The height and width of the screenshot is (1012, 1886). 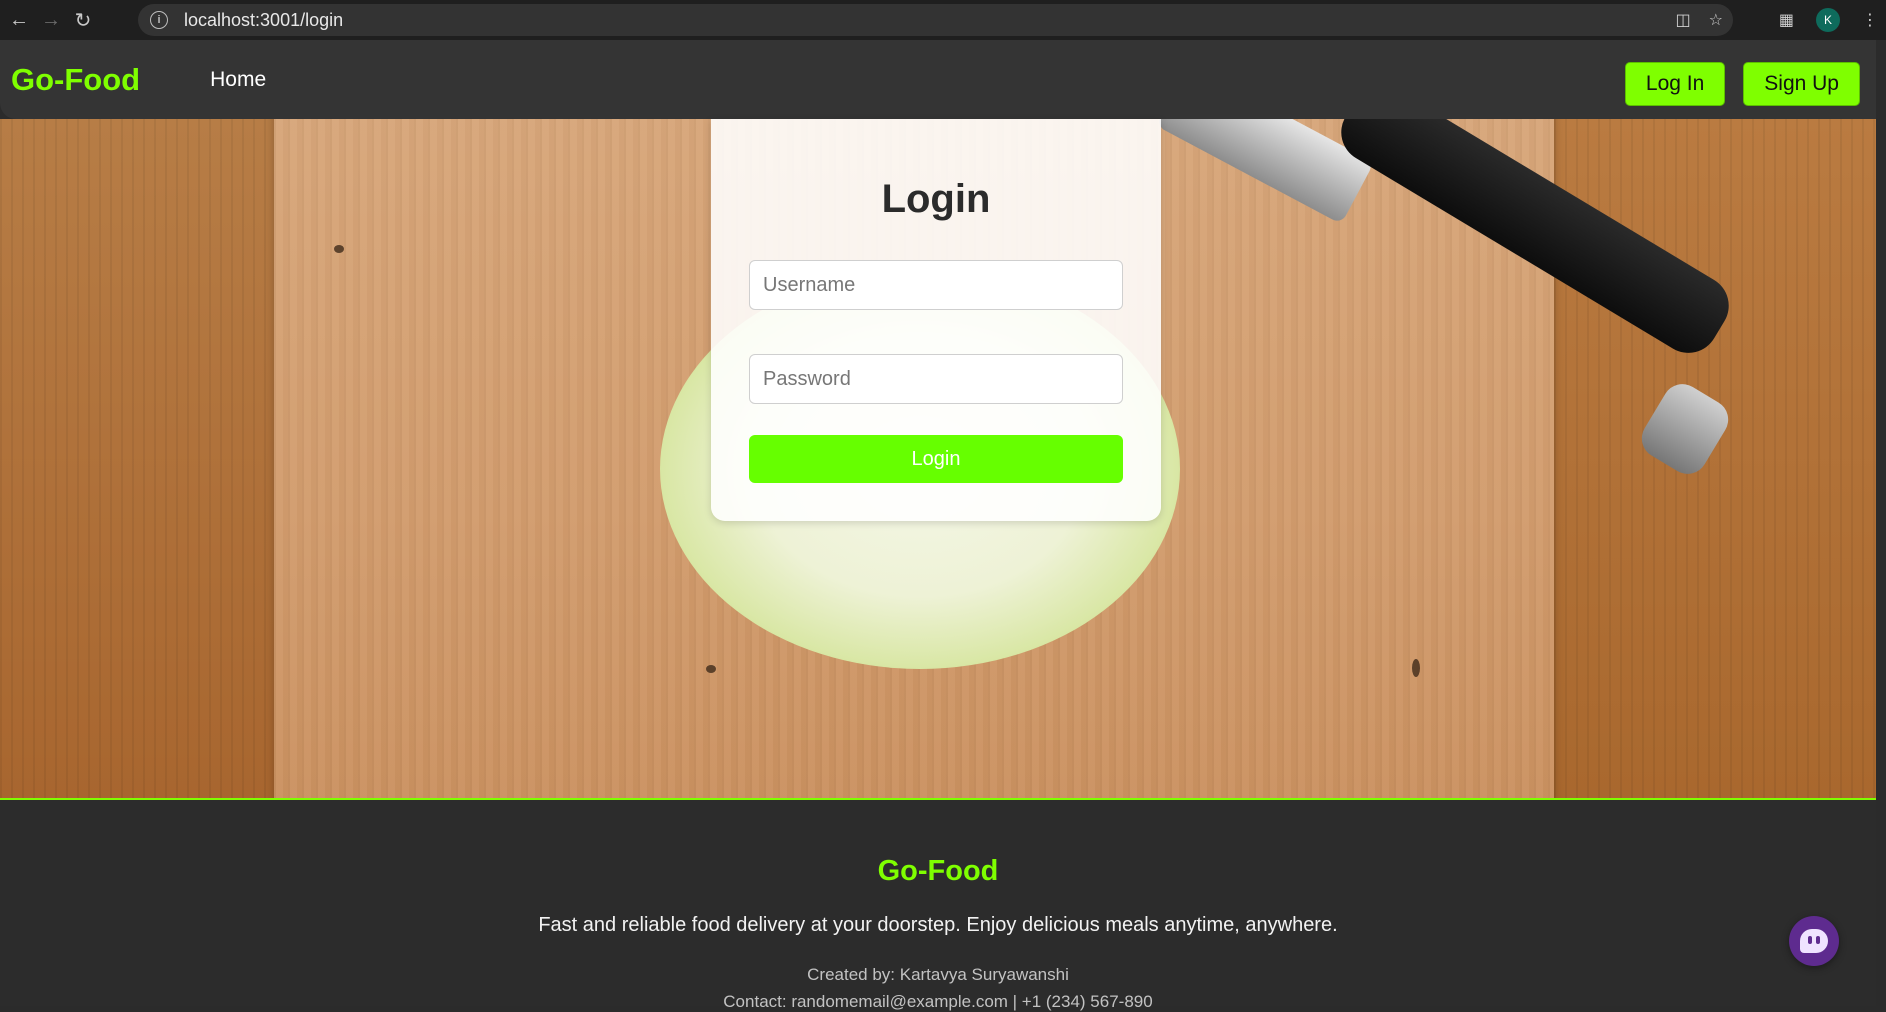 What do you see at coordinates (1828, 20) in the screenshot?
I see `profile-avatar: K` at bounding box center [1828, 20].